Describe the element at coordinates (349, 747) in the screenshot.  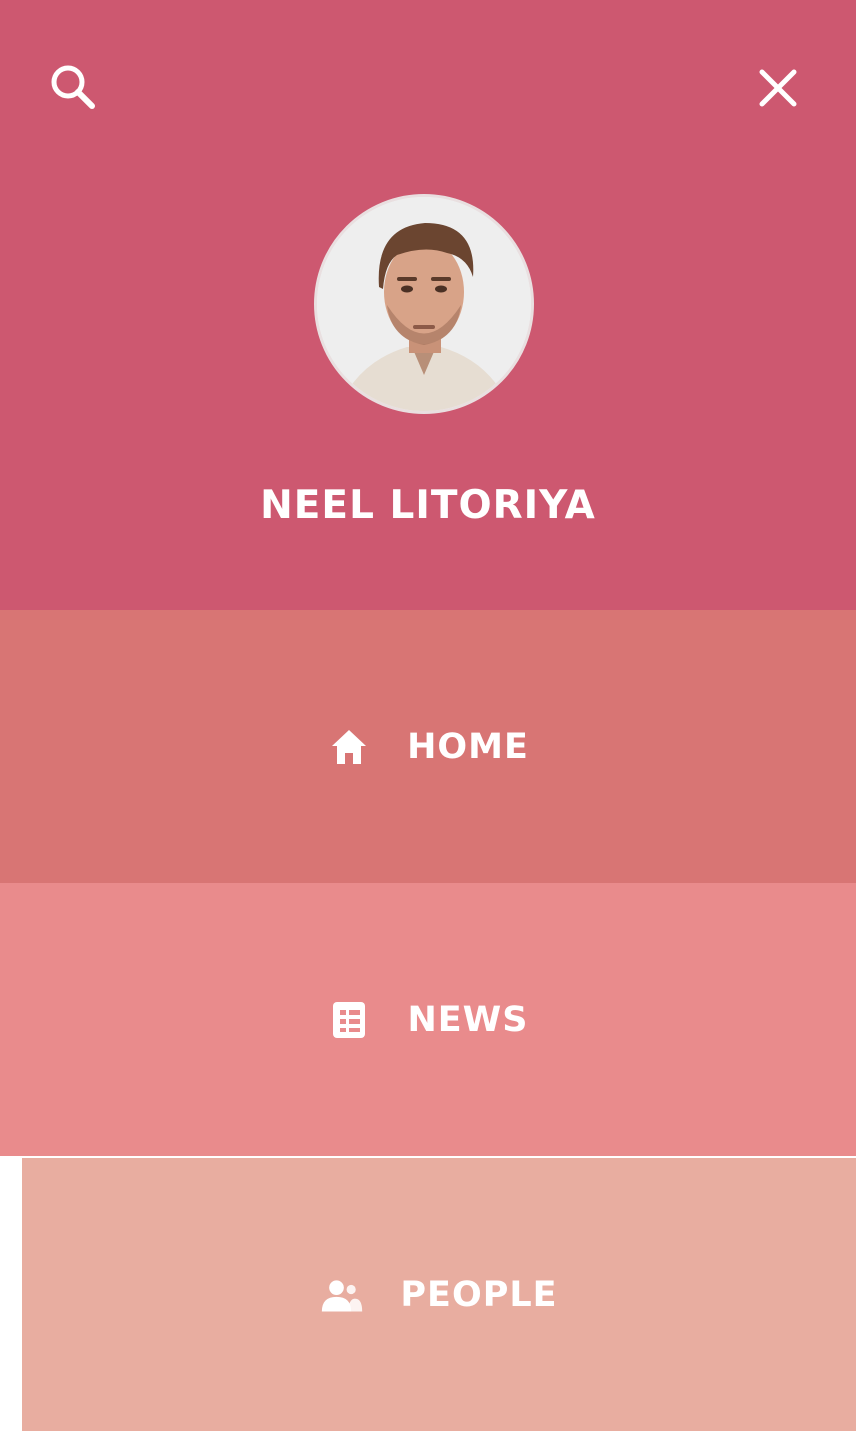
I see `home-icon` at that location.